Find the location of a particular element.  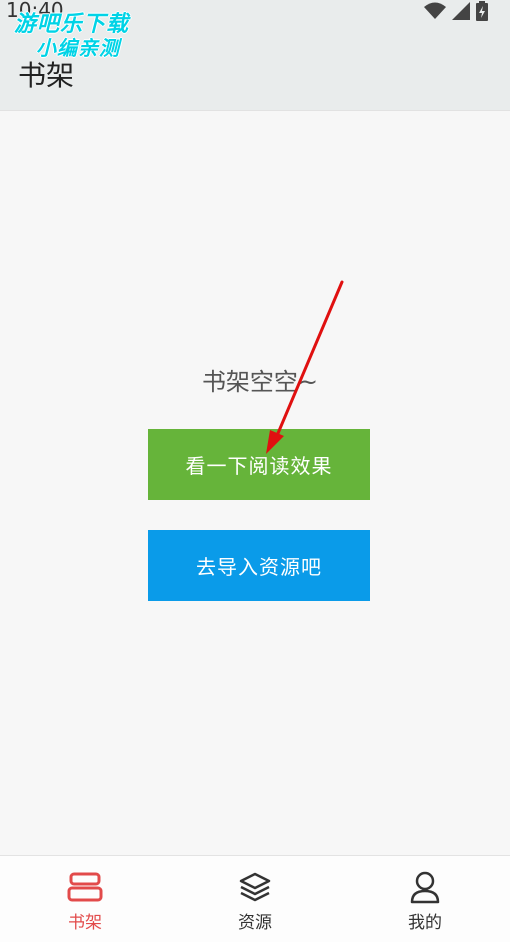

layers-icon is located at coordinates (255, 887).